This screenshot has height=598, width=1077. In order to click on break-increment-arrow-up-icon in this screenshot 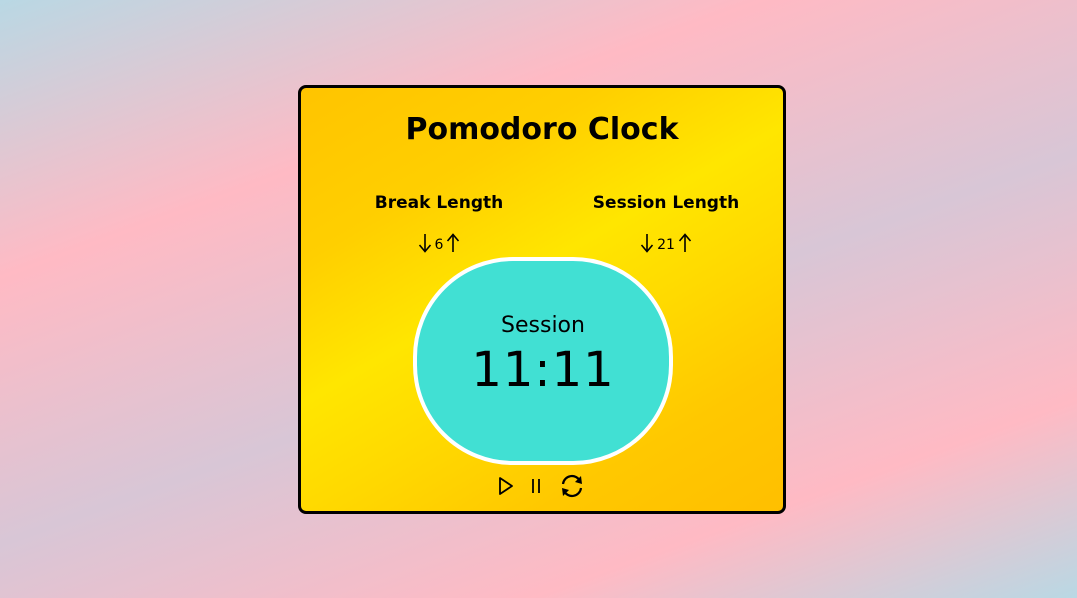, I will do `click(453, 243)`.